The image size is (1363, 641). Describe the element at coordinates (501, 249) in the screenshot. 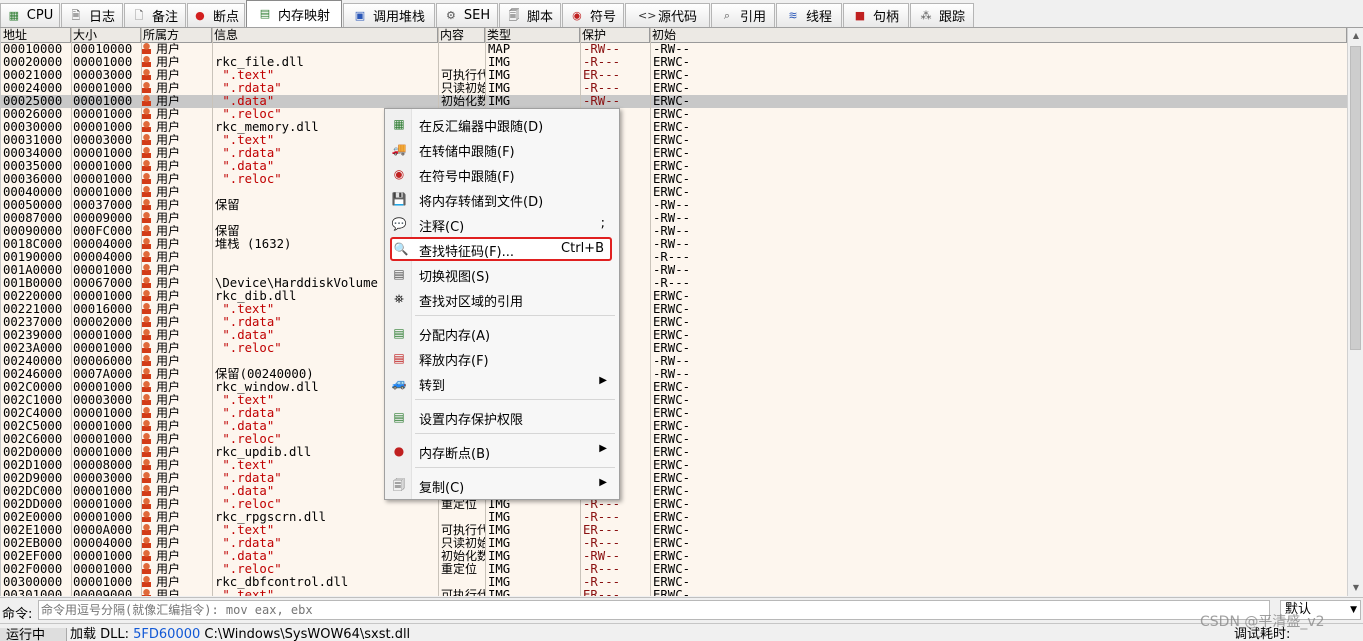

I see `menu-item-find-pattern: 🔍 查找特征码(F)... Ctrl+B` at that location.